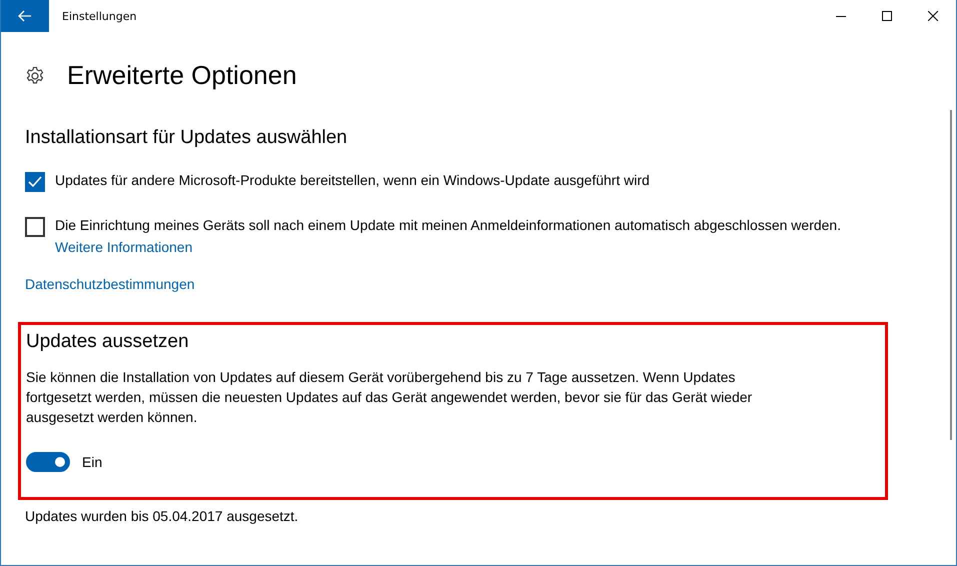  Describe the element at coordinates (123, 247) in the screenshot. I see `more-info-link: Weitere Informationen` at that location.